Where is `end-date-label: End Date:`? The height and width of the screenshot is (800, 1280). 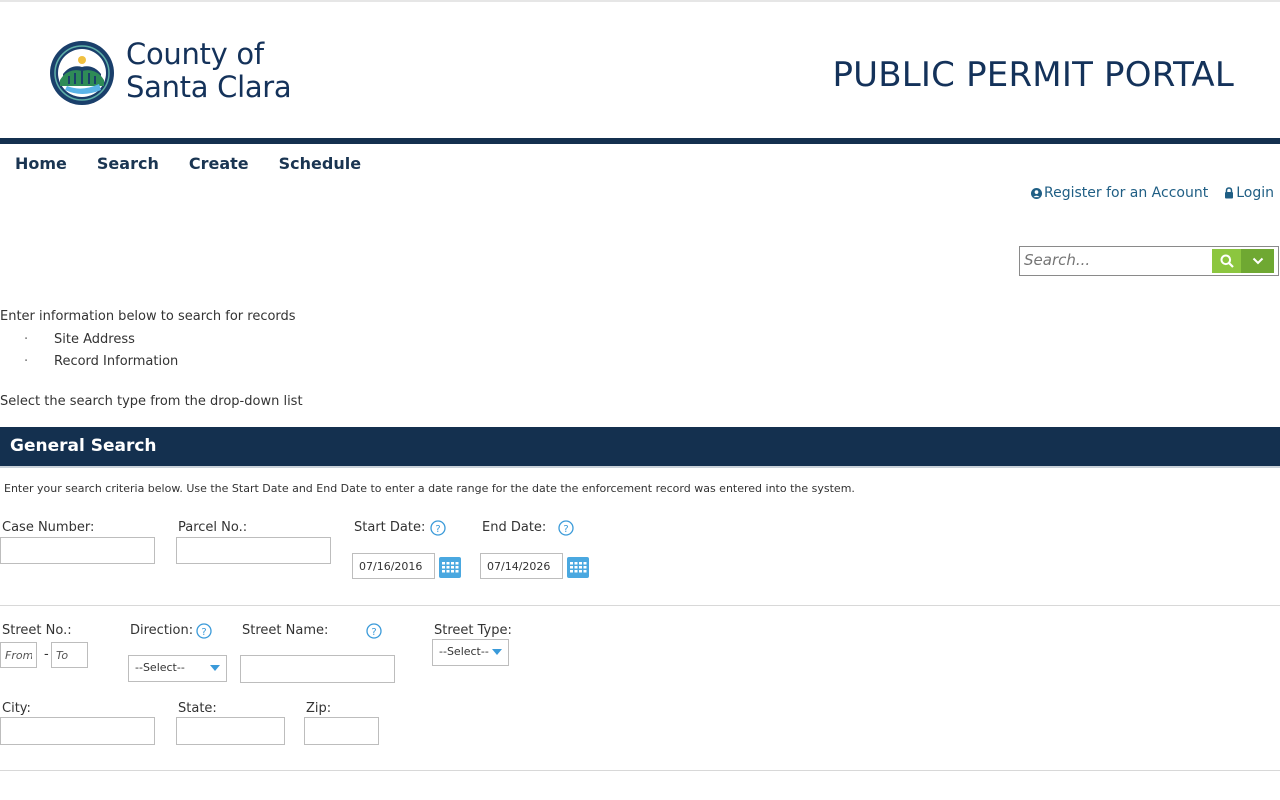
end-date-label: End Date: is located at coordinates (514, 527).